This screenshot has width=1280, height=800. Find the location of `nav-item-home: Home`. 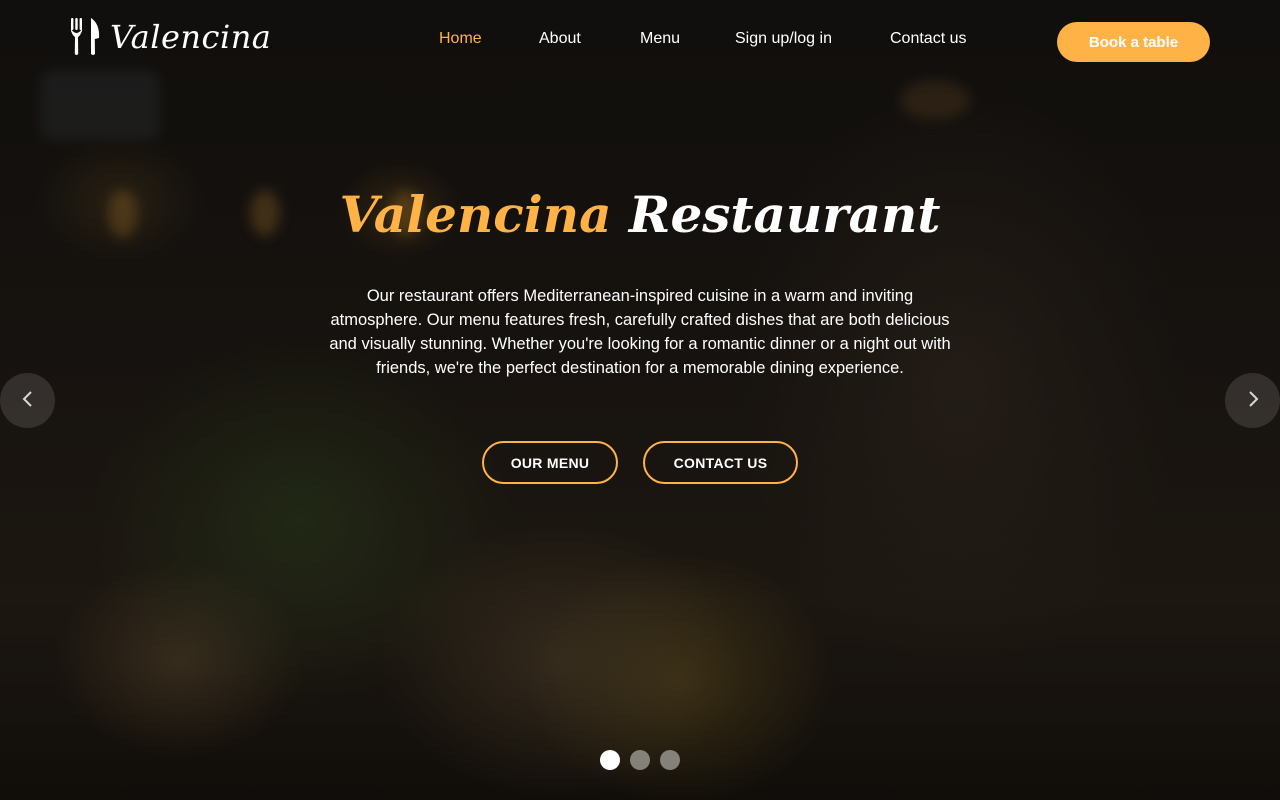

nav-item-home: Home is located at coordinates (460, 39).